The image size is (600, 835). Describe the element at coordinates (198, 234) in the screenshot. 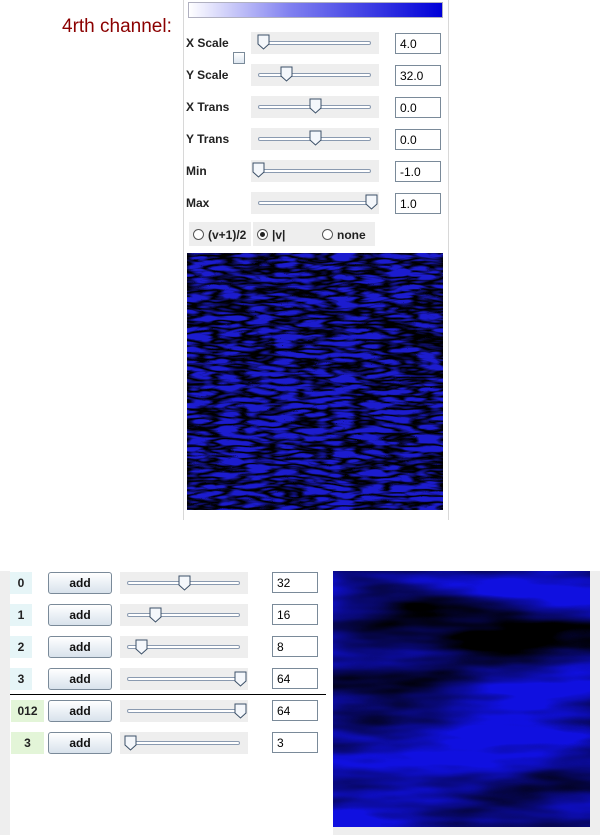

I see `radio-v-plus-one-half` at that location.